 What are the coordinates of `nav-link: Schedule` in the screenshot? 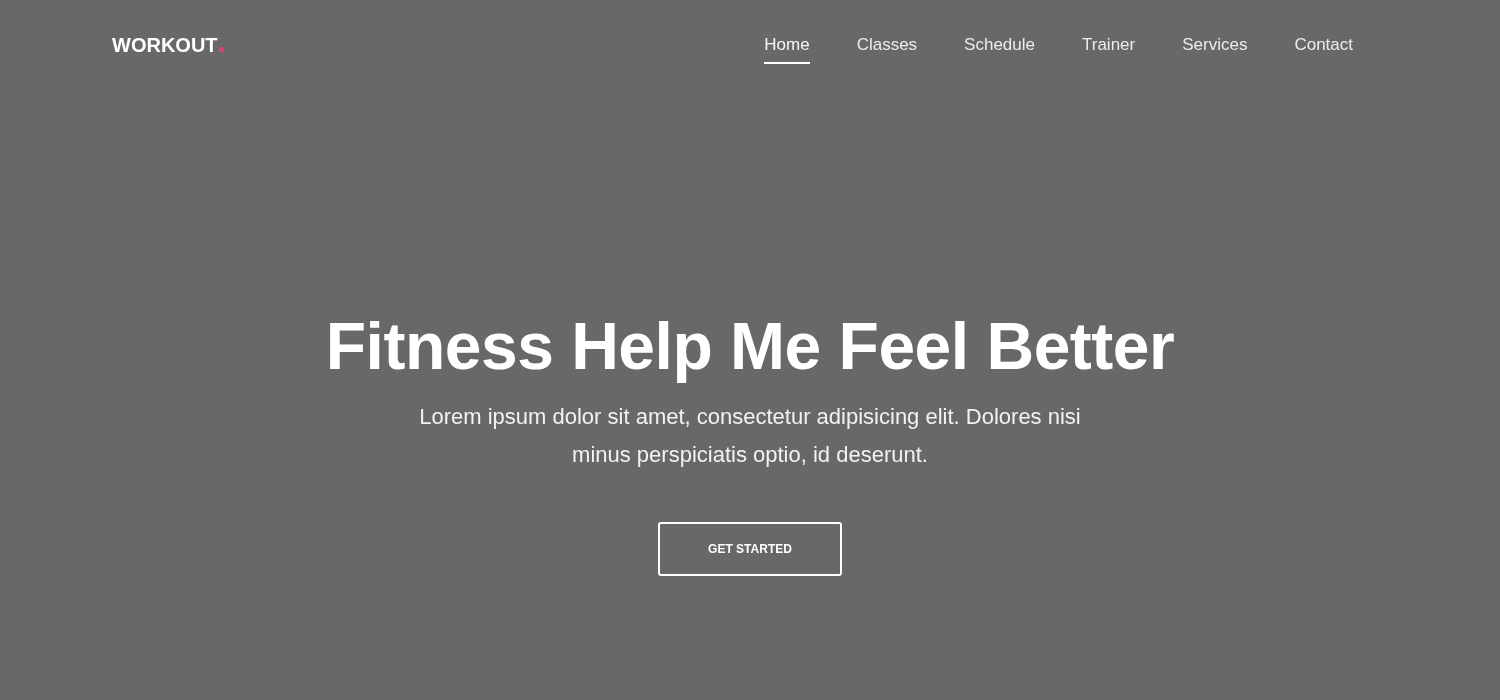 It's located at (999, 48).